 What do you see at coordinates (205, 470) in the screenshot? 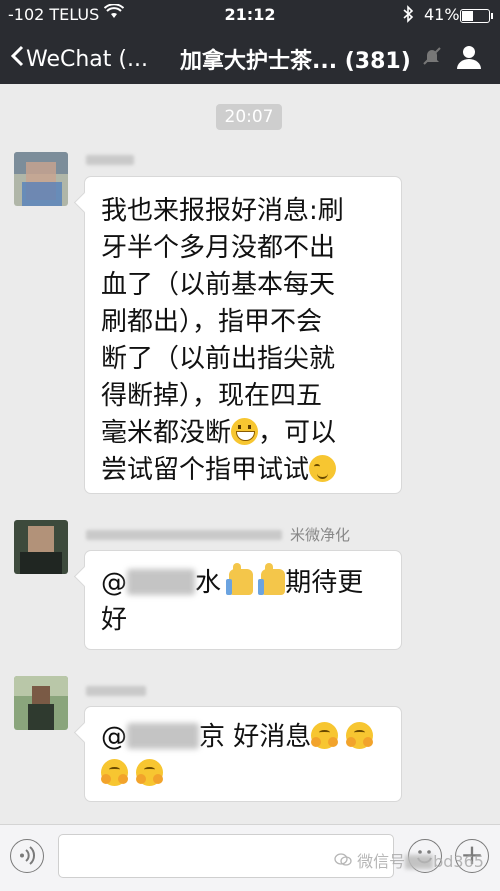
I see `message-line-text: 尝试留个指甲试试` at bounding box center [205, 470].